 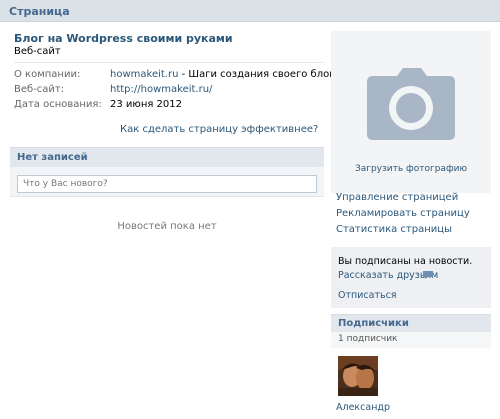 I want to click on speech-bubble-icon, so click(x=428, y=275).